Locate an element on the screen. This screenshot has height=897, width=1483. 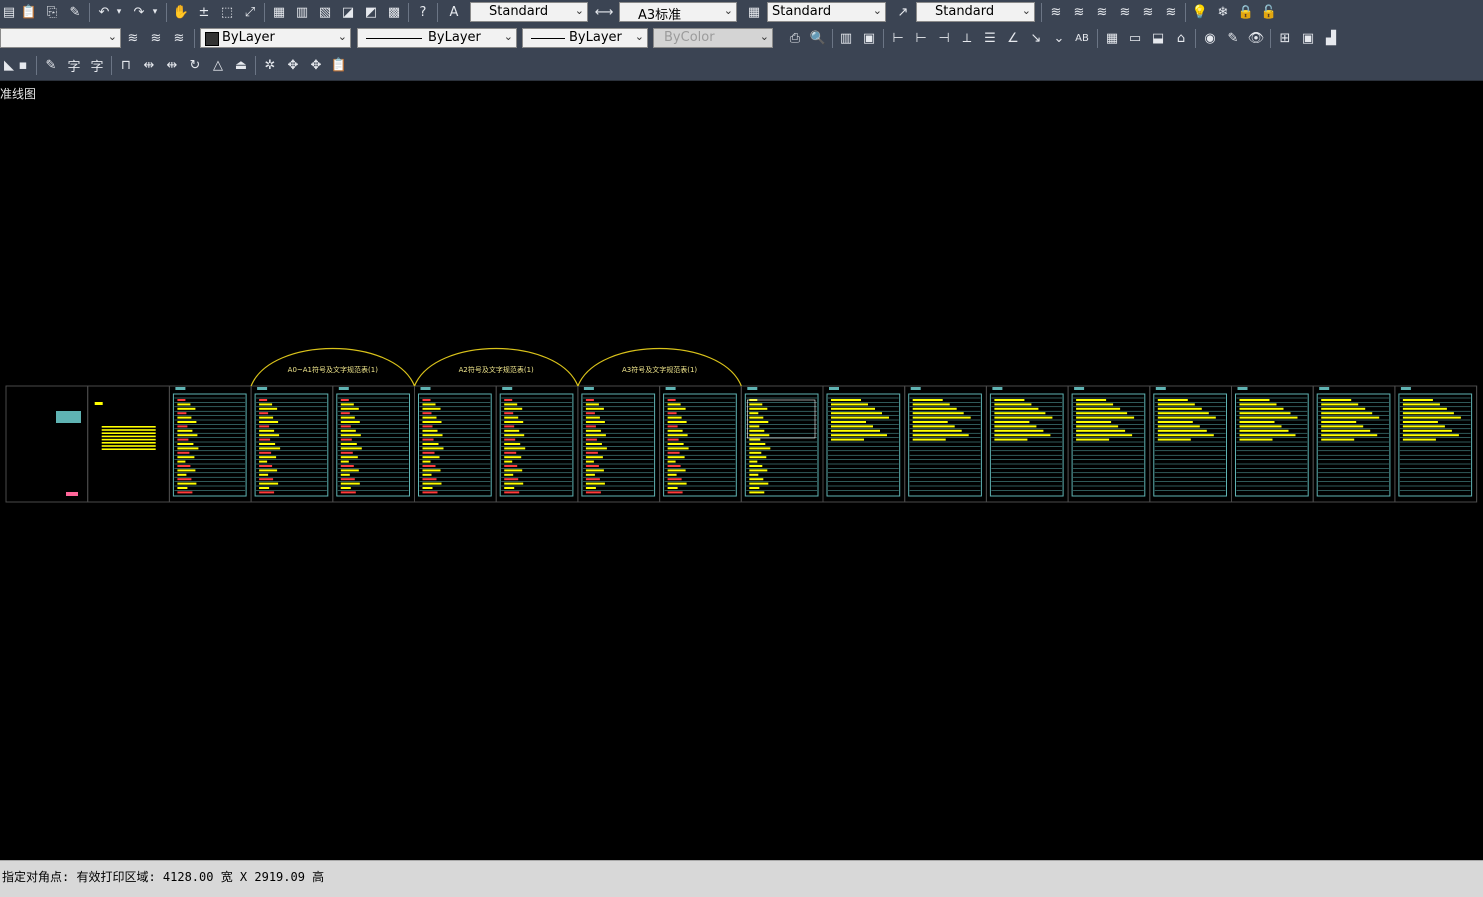
columns-icon: ▥ is located at coordinates (846, 38).